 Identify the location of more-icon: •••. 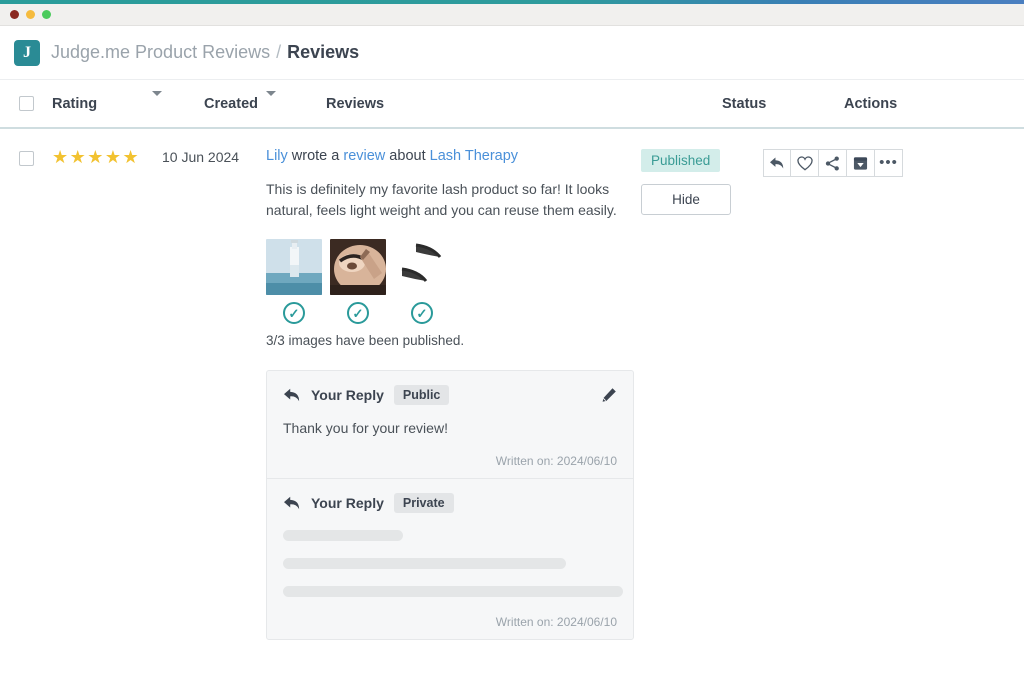
(888, 162).